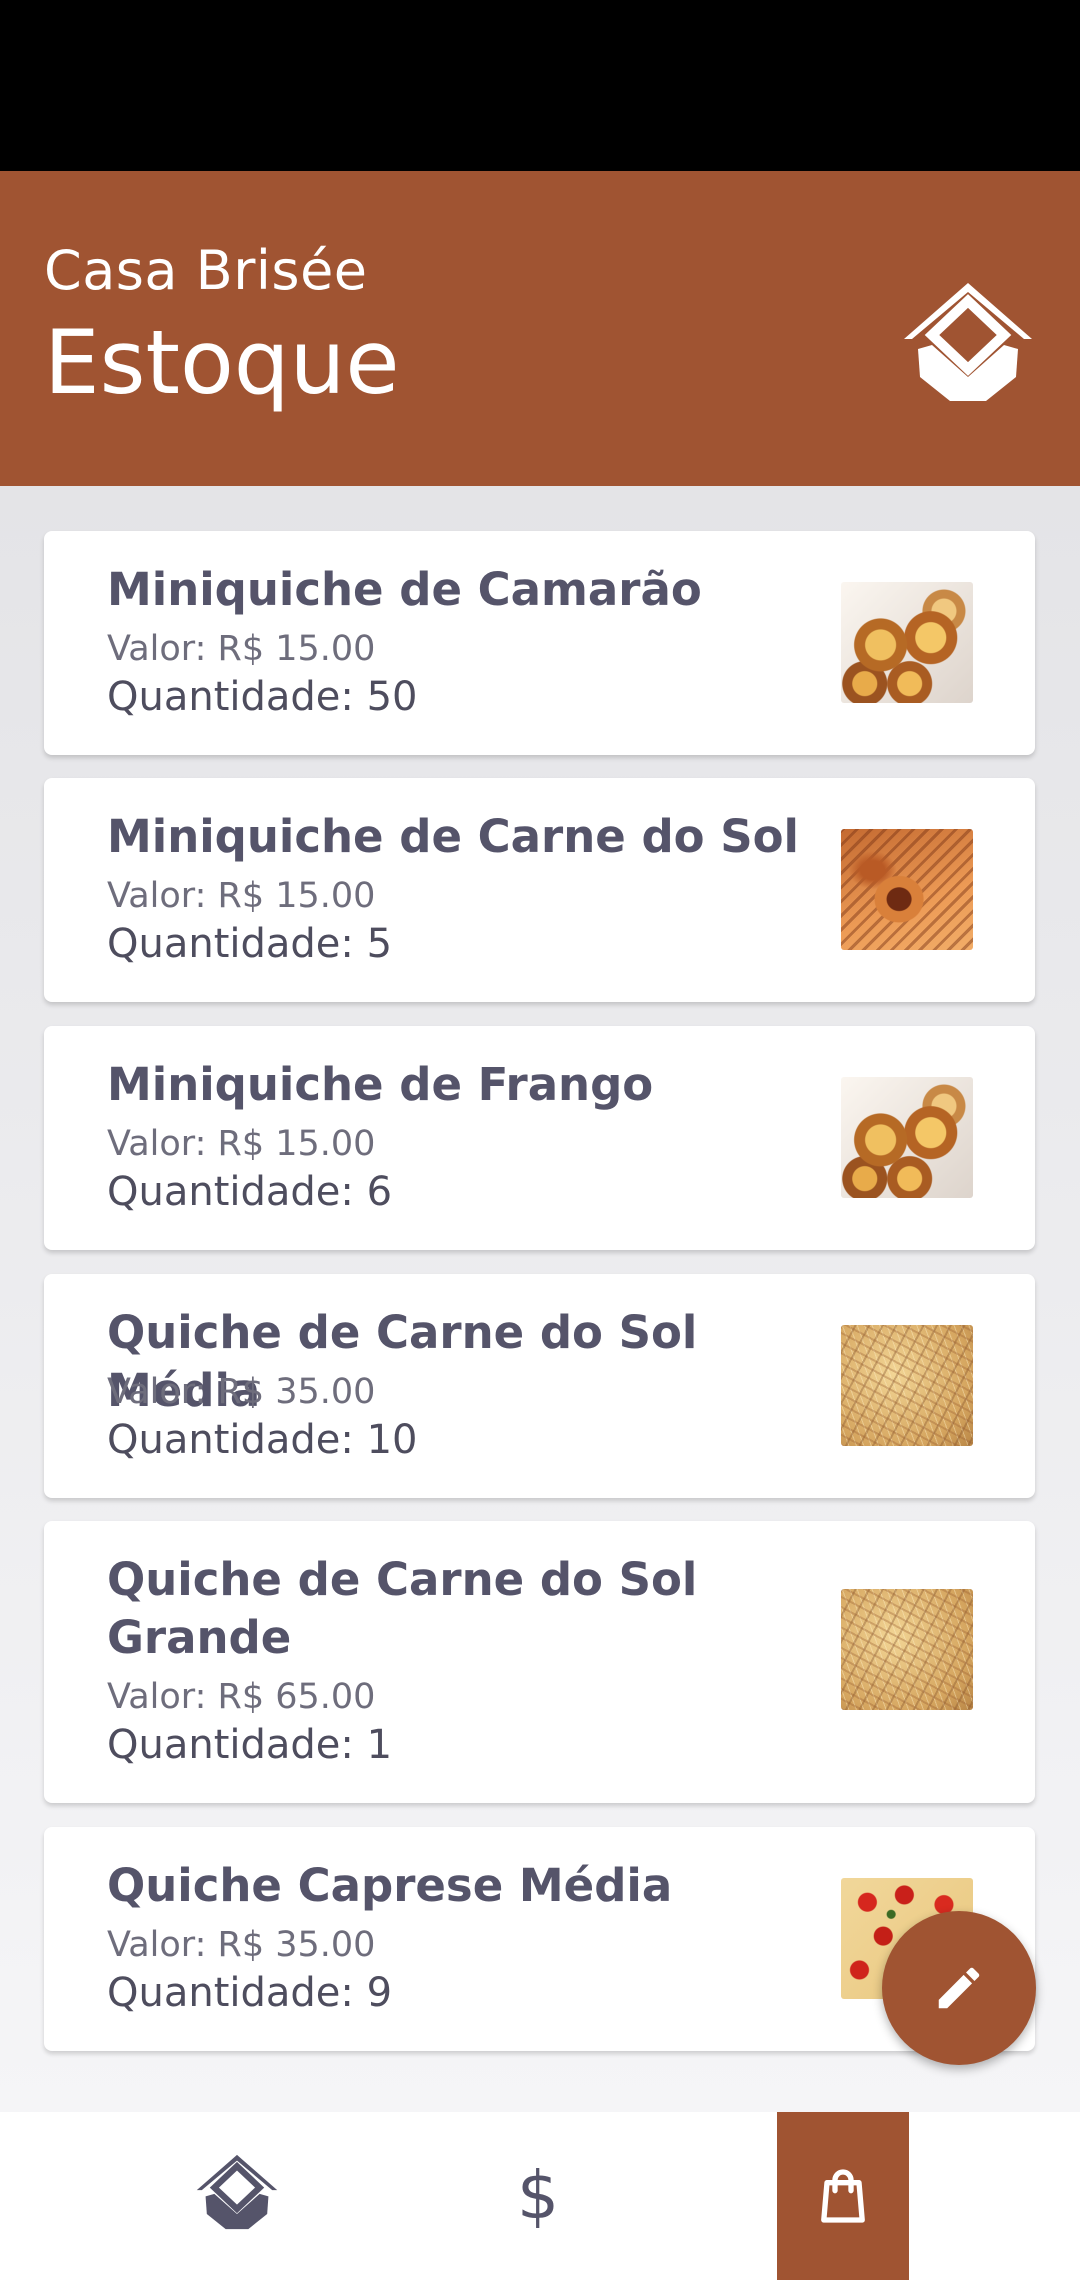  I want to click on dollar-icon: $, so click(538, 2195).